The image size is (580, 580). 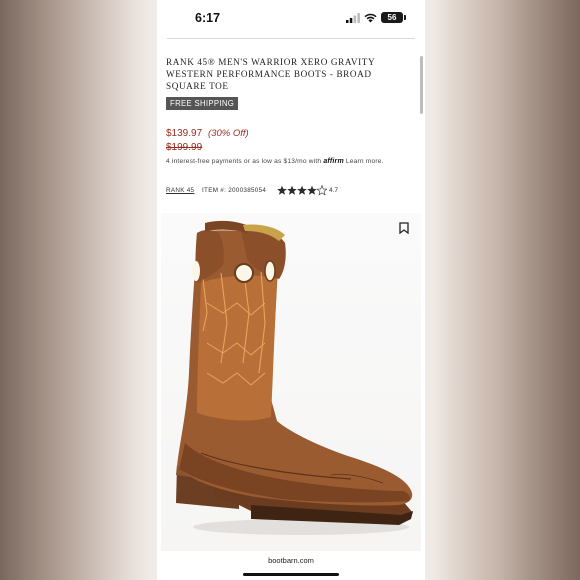 What do you see at coordinates (404, 228) in the screenshot?
I see `bookmark-icon` at bounding box center [404, 228].